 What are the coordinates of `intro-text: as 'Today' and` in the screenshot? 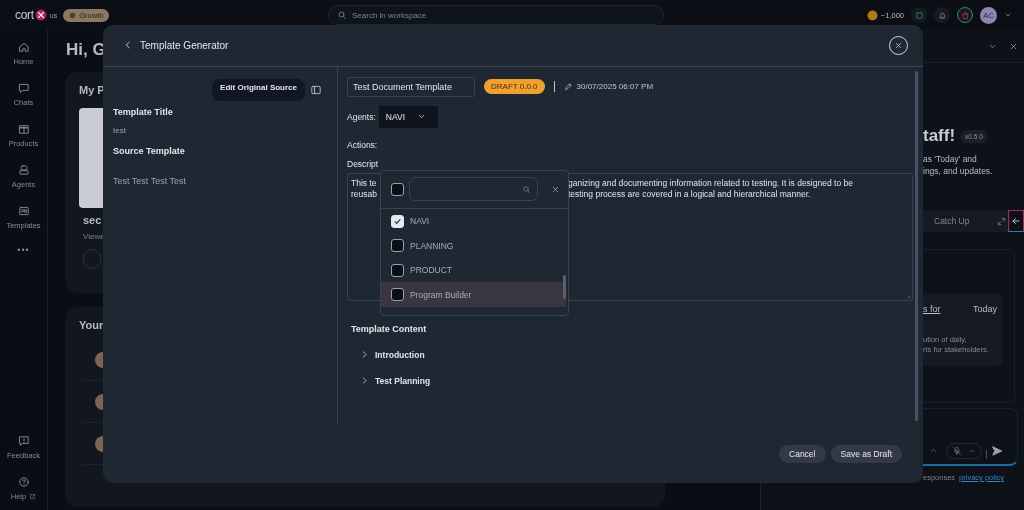 It's located at (950, 159).